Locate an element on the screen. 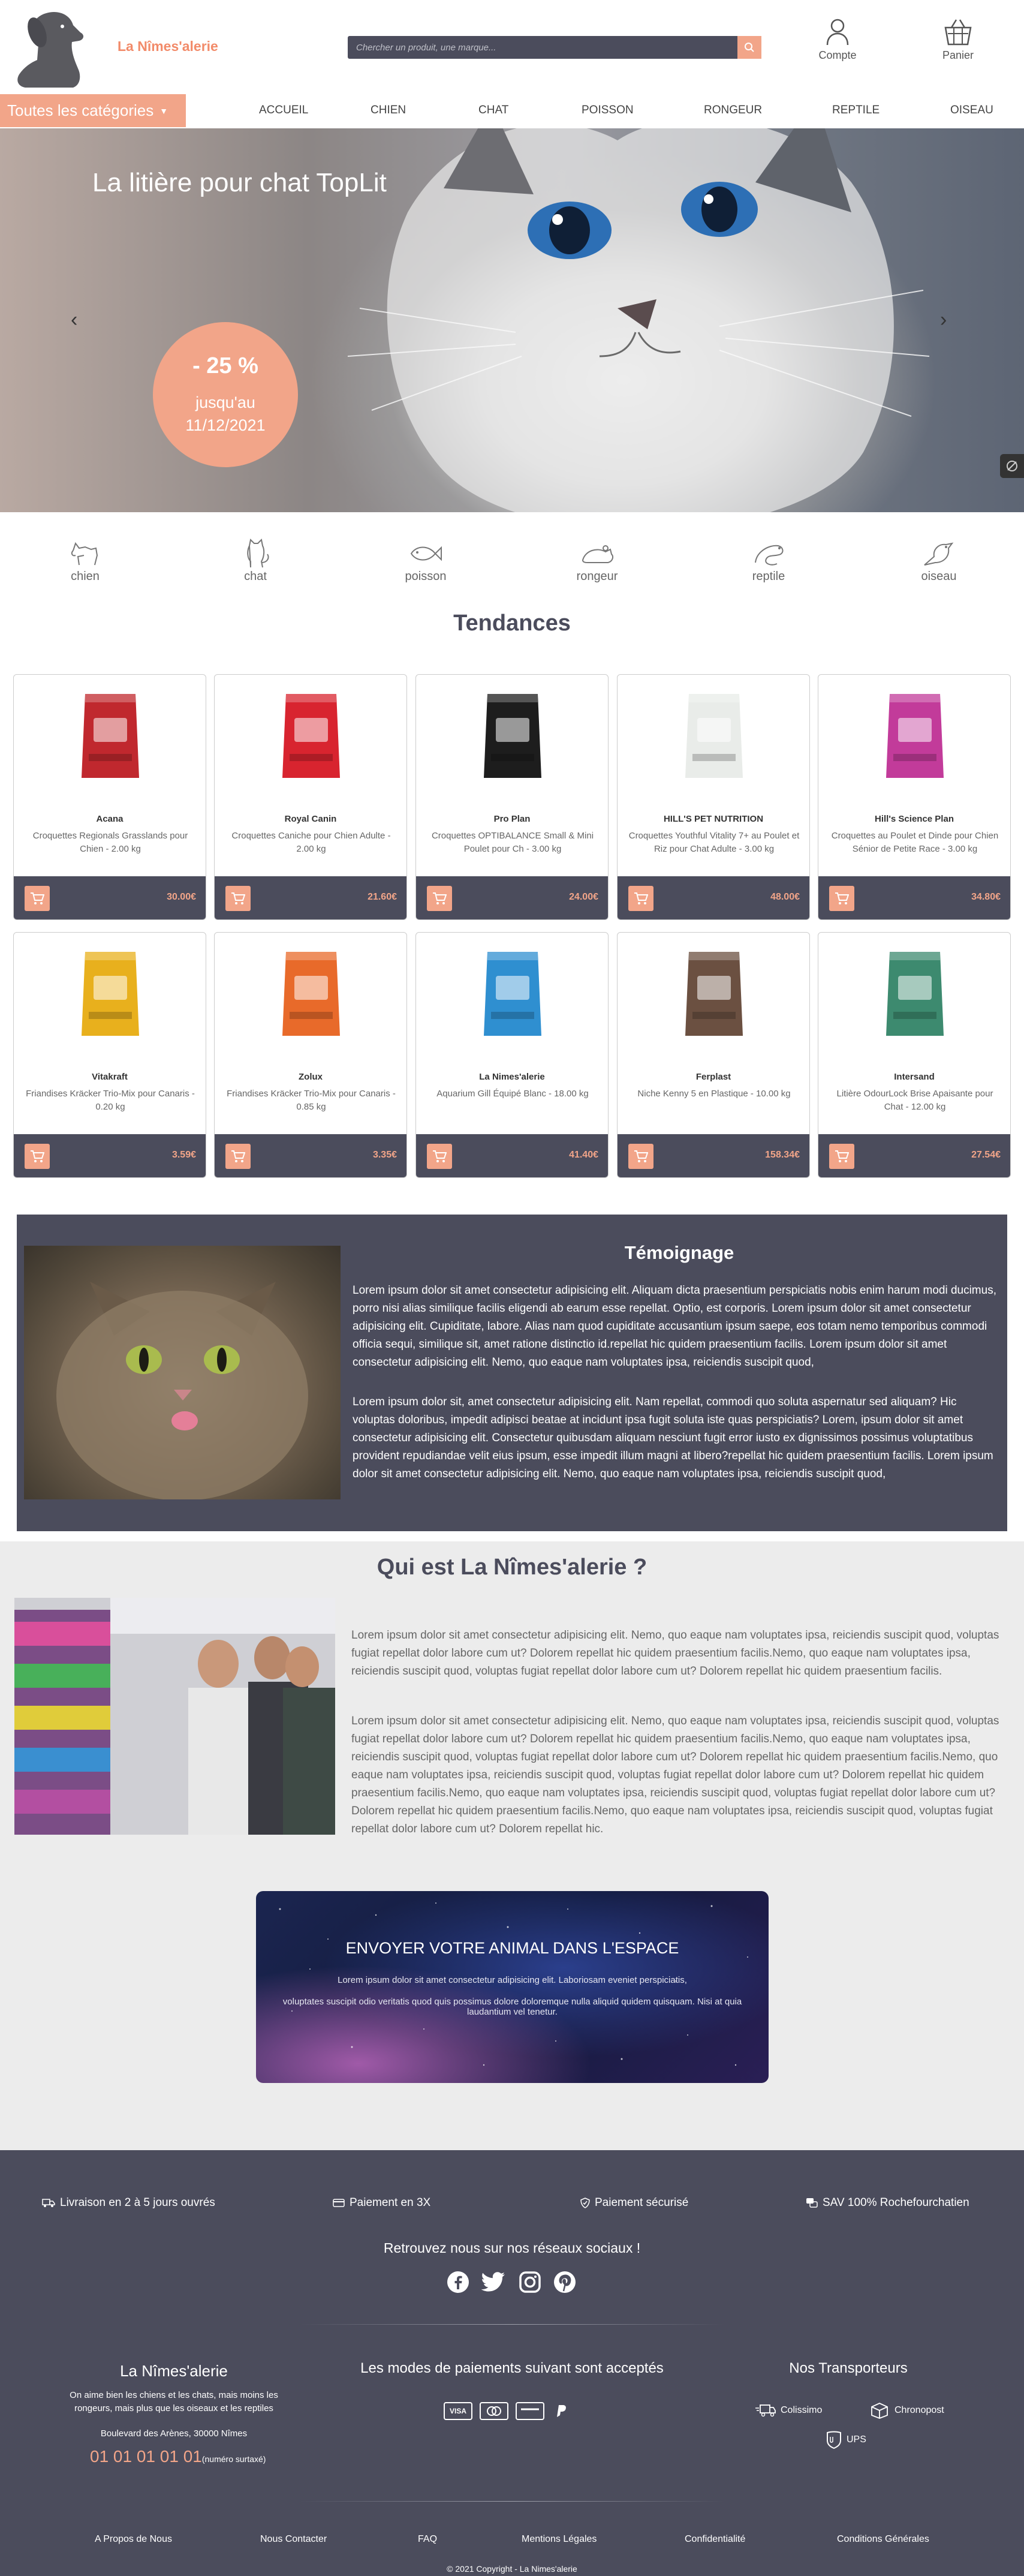 The width and height of the screenshot is (1024, 2576). cart-button: Panier is located at coordinates (958, 40).